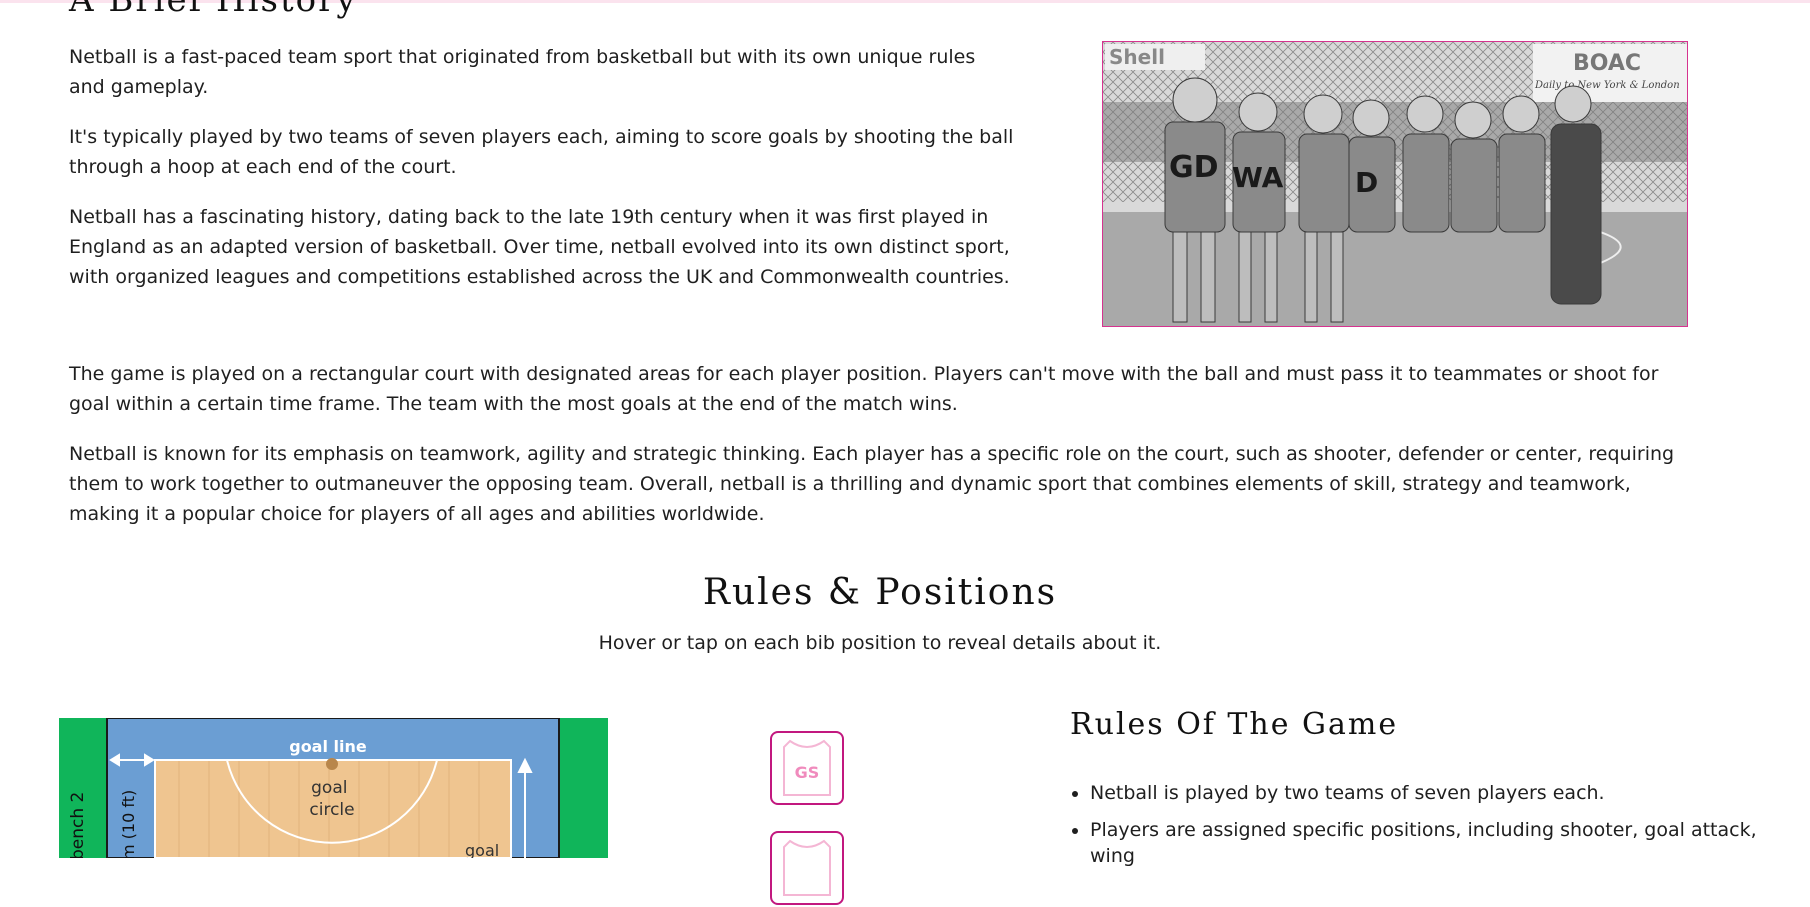 This screenshot has width=1810, height=907. I want to click on bib-label-wa: WA, so click(1258, 177).